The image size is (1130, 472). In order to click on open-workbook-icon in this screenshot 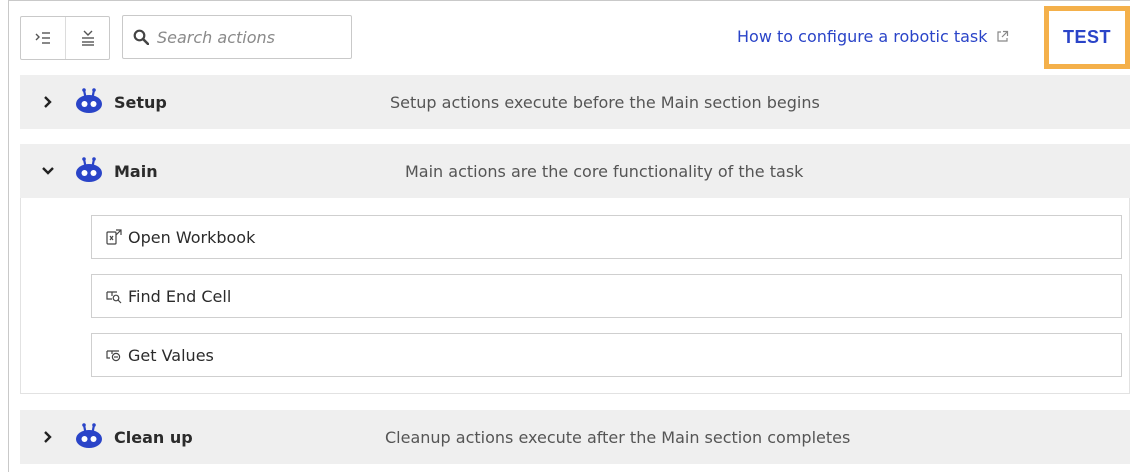, I will do `click(114, 237)`.